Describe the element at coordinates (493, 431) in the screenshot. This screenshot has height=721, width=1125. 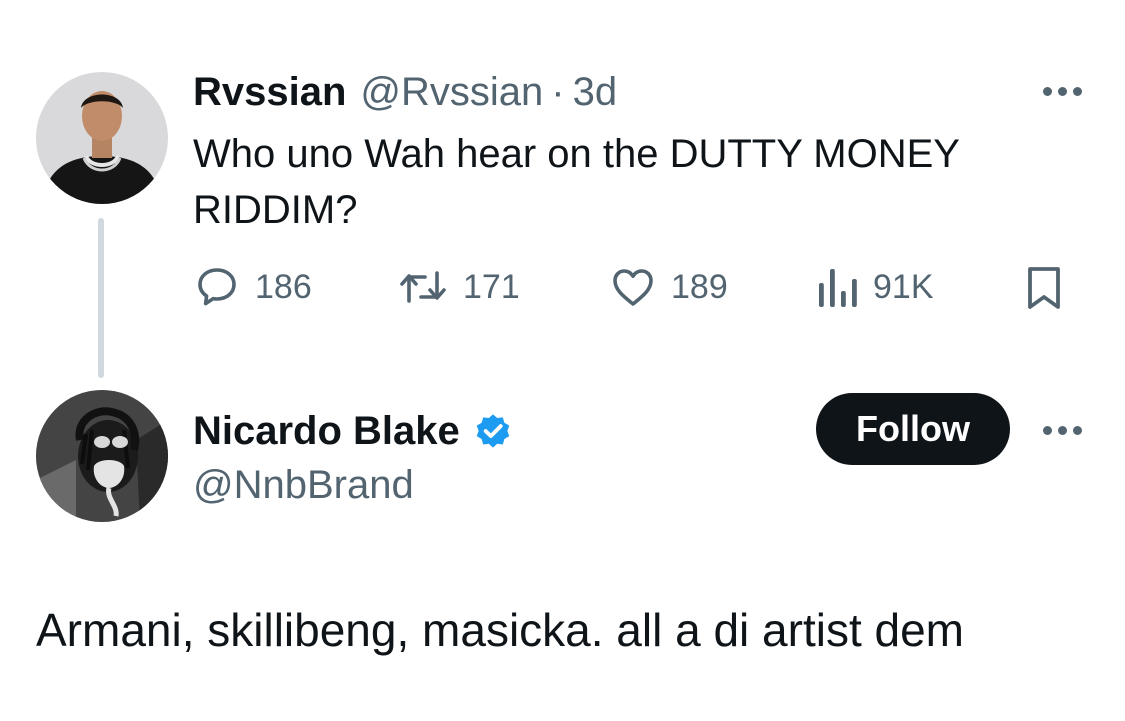
I see `verified-badge-icon` at that location.